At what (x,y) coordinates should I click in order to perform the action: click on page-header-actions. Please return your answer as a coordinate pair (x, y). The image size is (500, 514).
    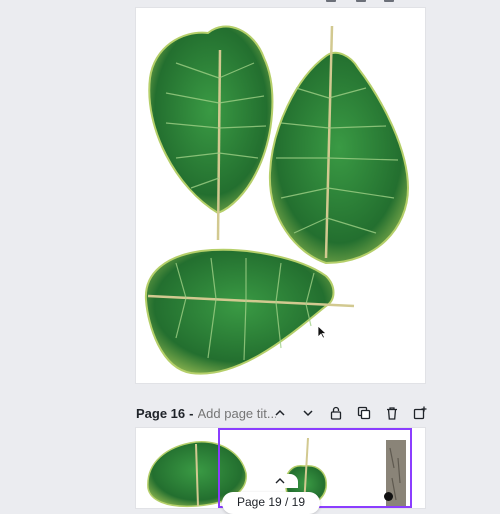
    Looking at the image, I should click on (350, 413).